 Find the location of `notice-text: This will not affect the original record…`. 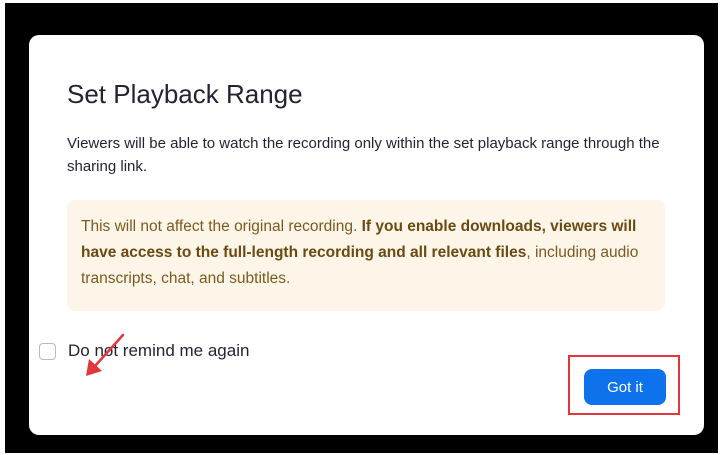

notice-text: This will not affect the original record… is located at coordinates (363, 253).